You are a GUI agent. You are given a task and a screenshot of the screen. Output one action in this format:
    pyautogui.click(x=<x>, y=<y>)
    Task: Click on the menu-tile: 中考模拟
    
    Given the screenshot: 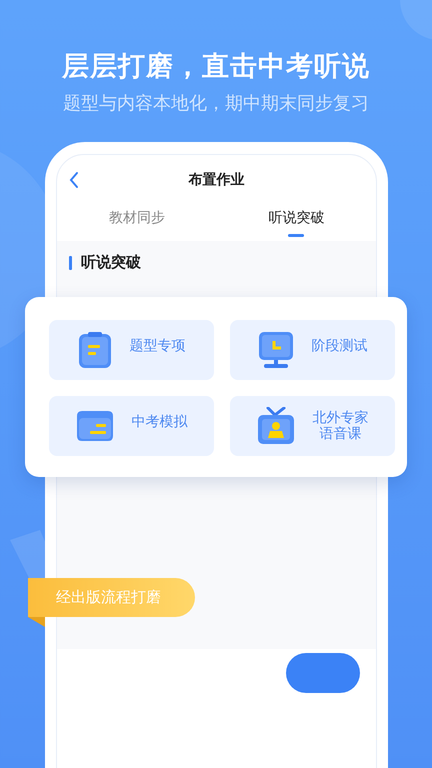 What is the action you would take?
    pyautogui.click(x=131, y=426)
    